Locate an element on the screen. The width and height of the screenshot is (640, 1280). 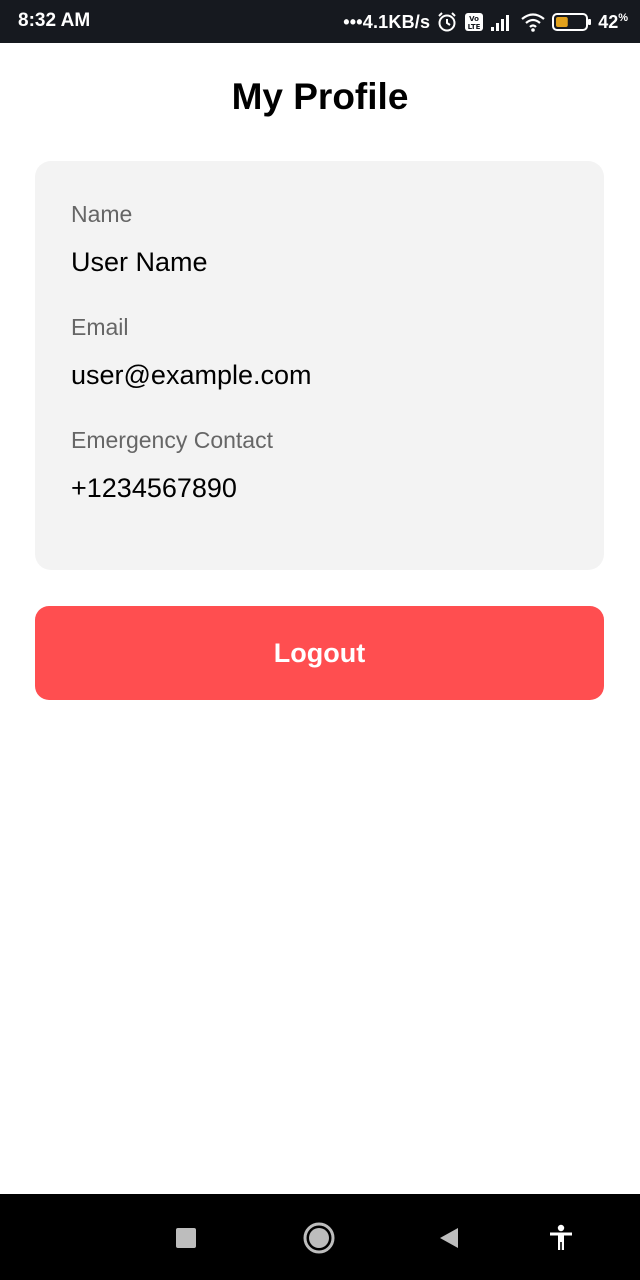
recents-square-icon is located at coordinates (186, 1238).